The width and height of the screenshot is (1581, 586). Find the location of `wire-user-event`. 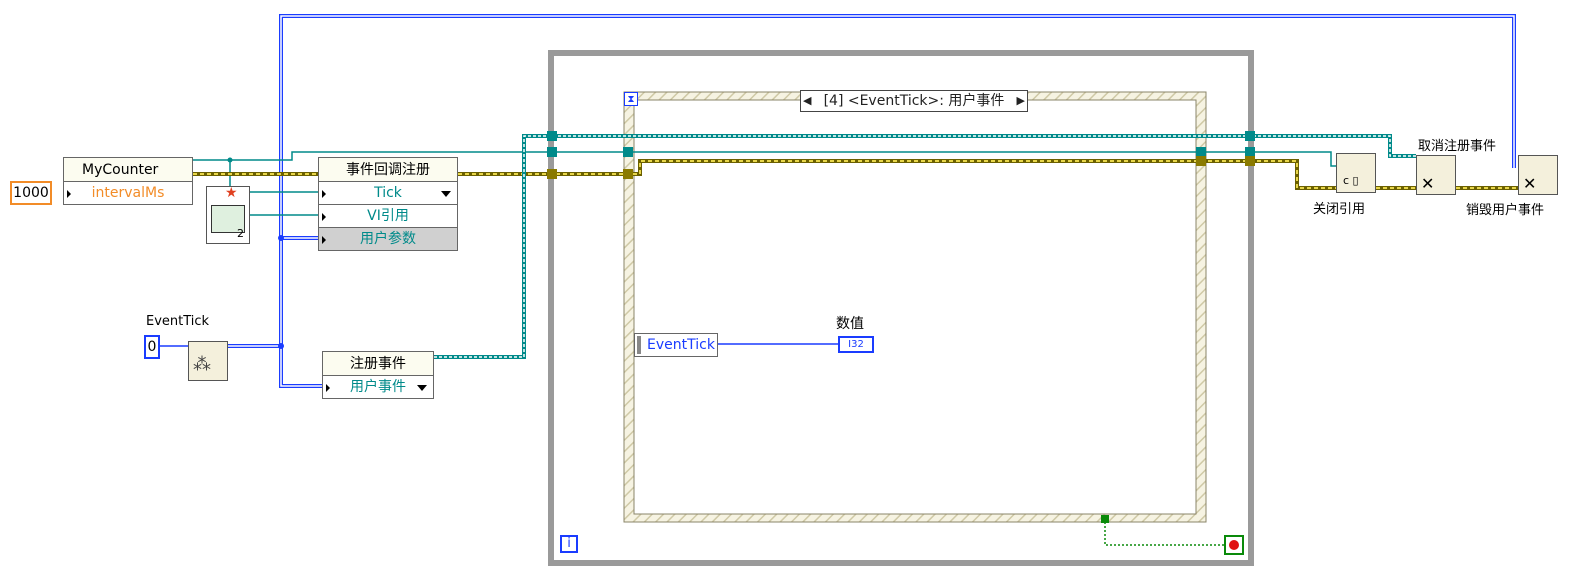

wire-user-event is located at coordinates (273, 292).